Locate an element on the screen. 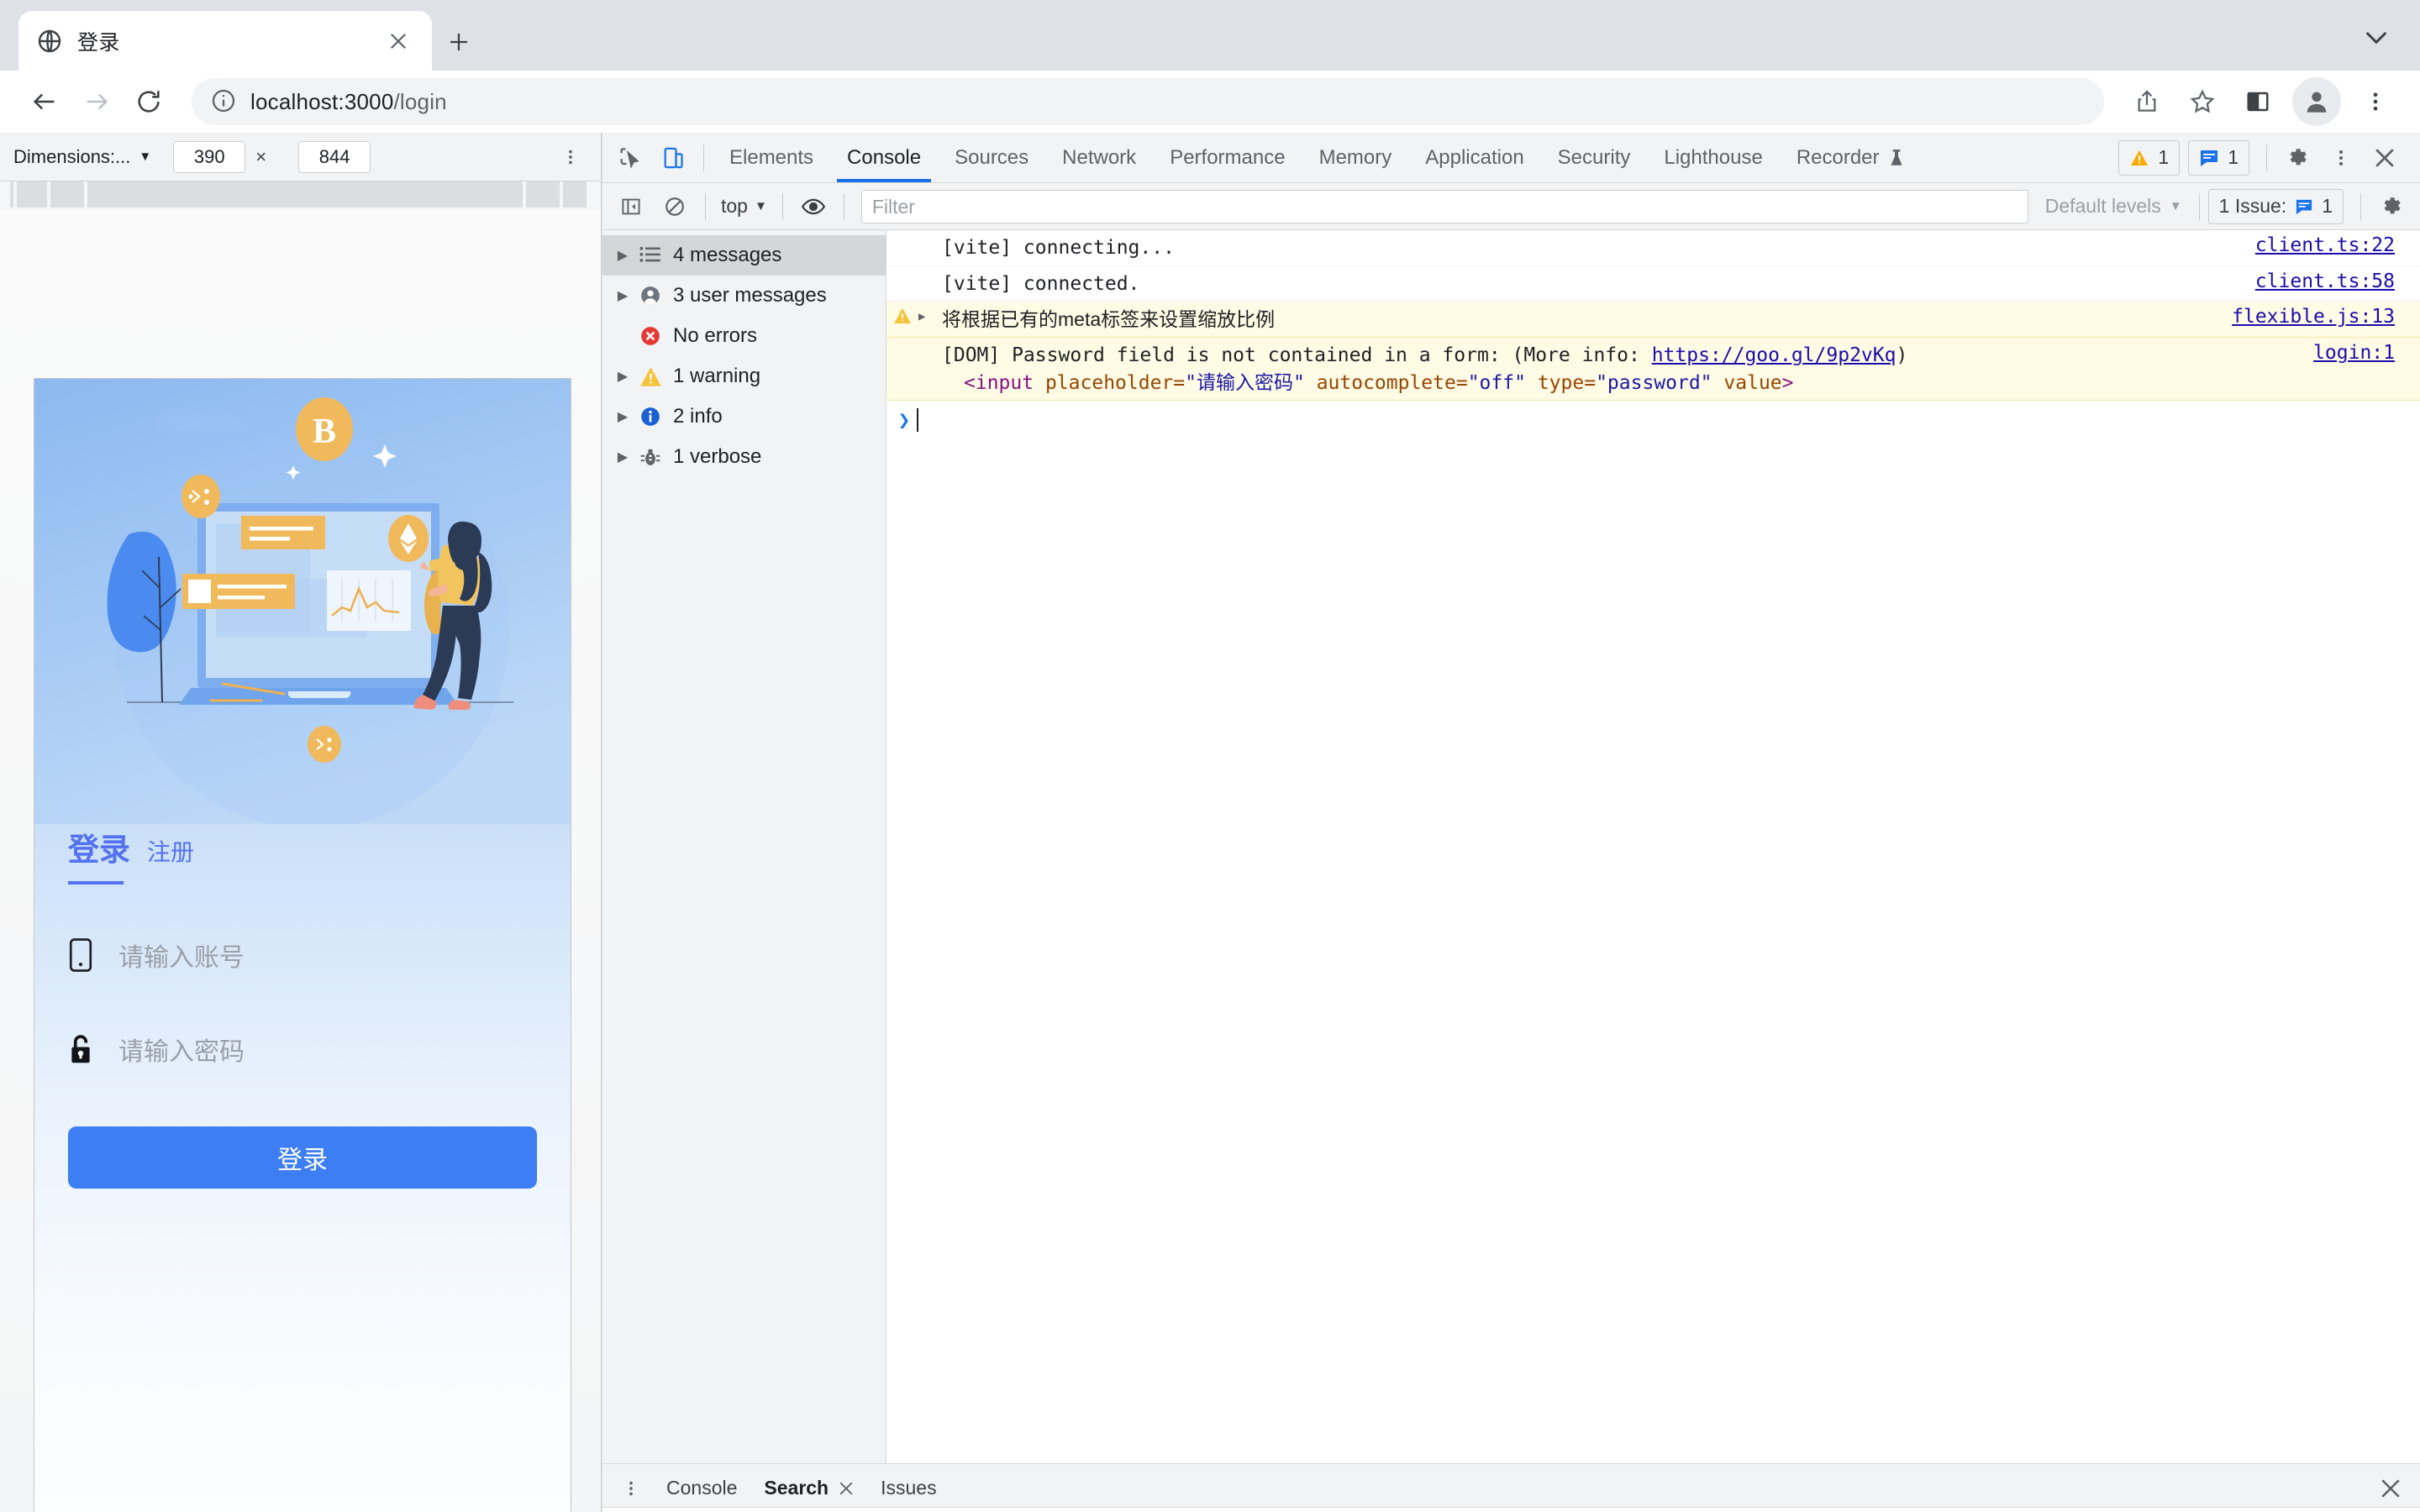 The image size is (2420, 1512). tab-elements: Elements is located at coordinates (771, 157).